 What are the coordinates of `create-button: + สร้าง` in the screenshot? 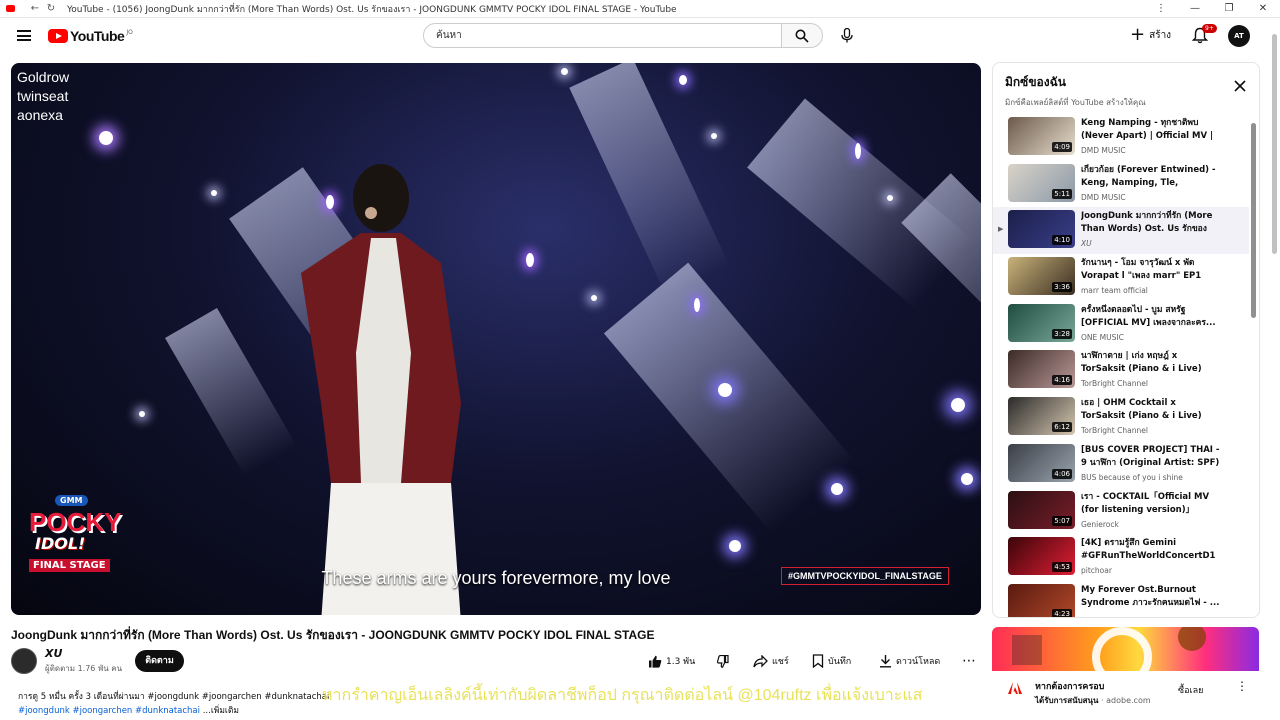 It's located at (1150, 35).